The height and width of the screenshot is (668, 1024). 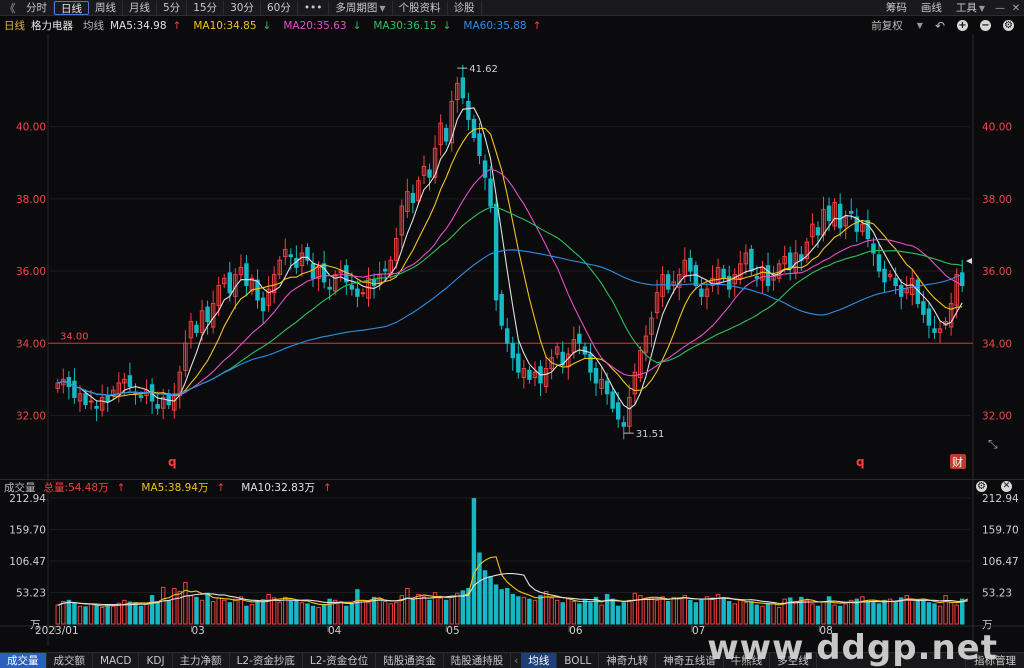 I want to click on indicator-tab: MACD, so click(x=116, y=660).